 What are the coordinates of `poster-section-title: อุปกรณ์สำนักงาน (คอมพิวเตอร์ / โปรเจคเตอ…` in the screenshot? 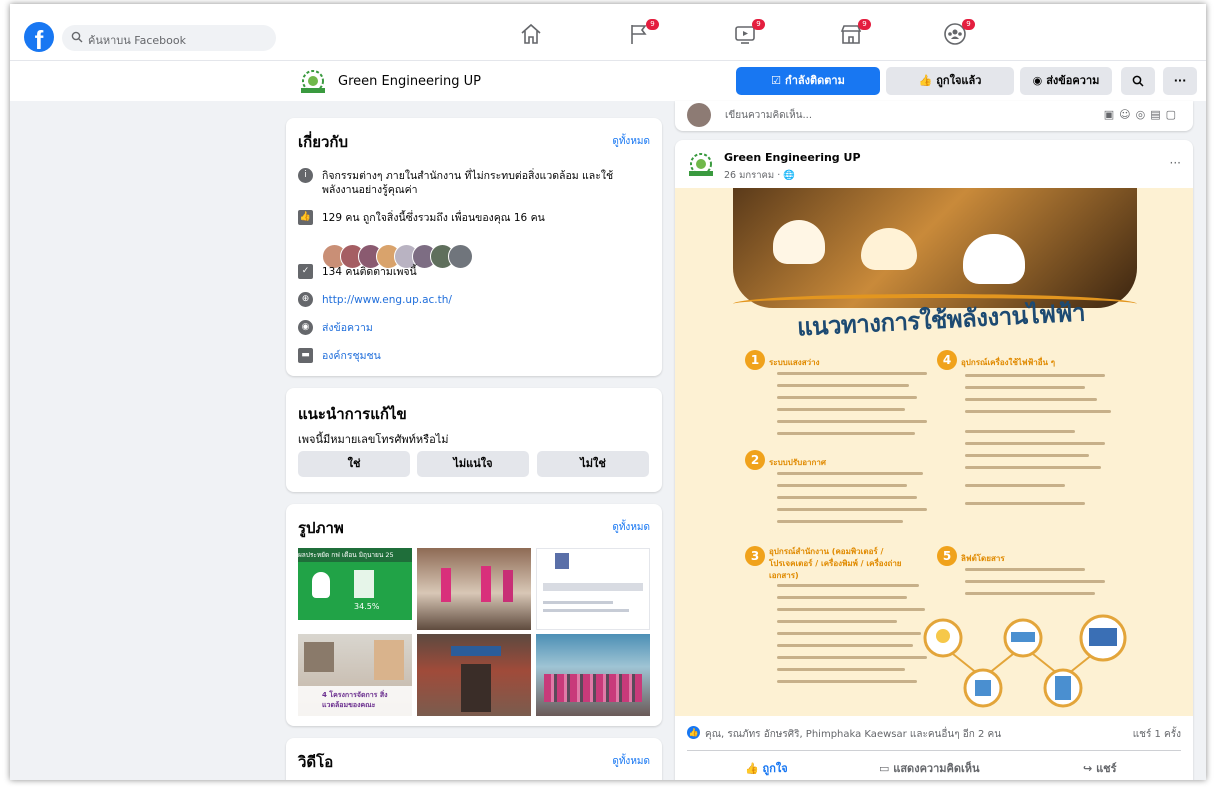 It's located at (835, 563).